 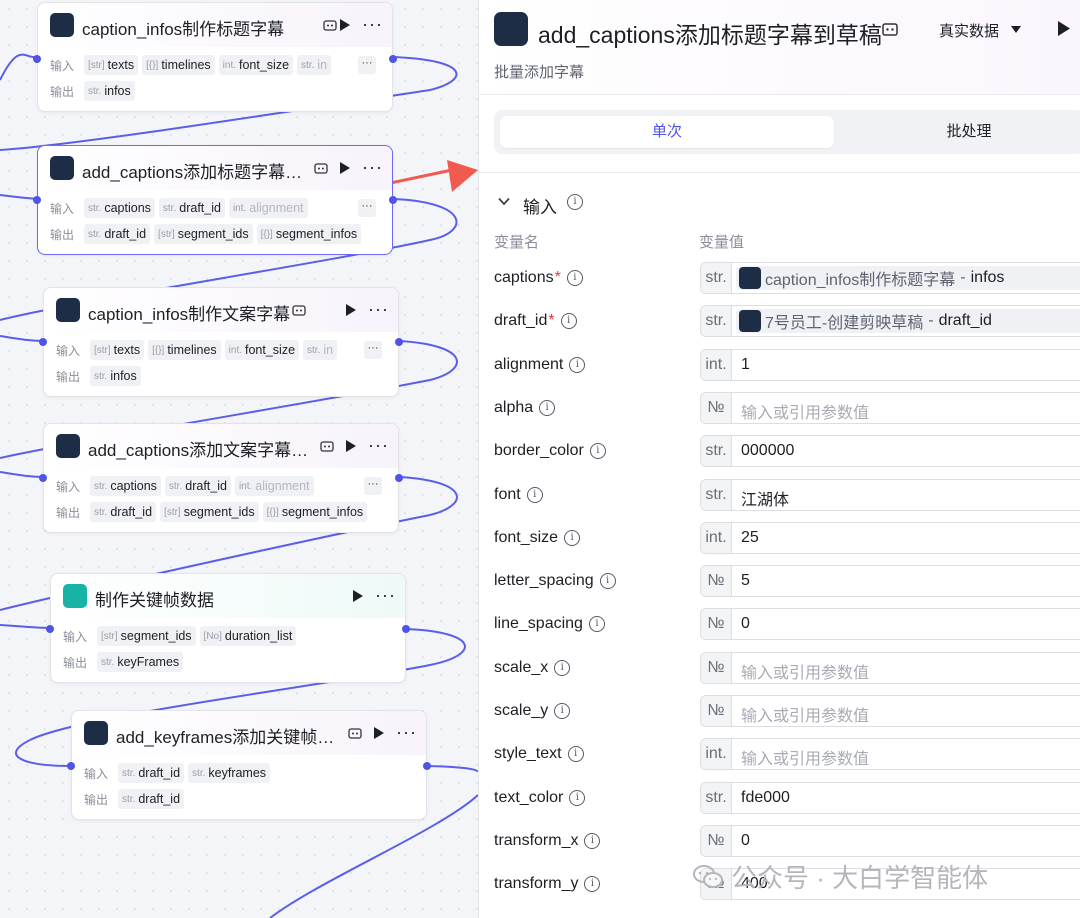 What do you see at coordinates (890, 538) in the screenshot?
I see `param-input: int. 25` at bounding box center [890, 538].